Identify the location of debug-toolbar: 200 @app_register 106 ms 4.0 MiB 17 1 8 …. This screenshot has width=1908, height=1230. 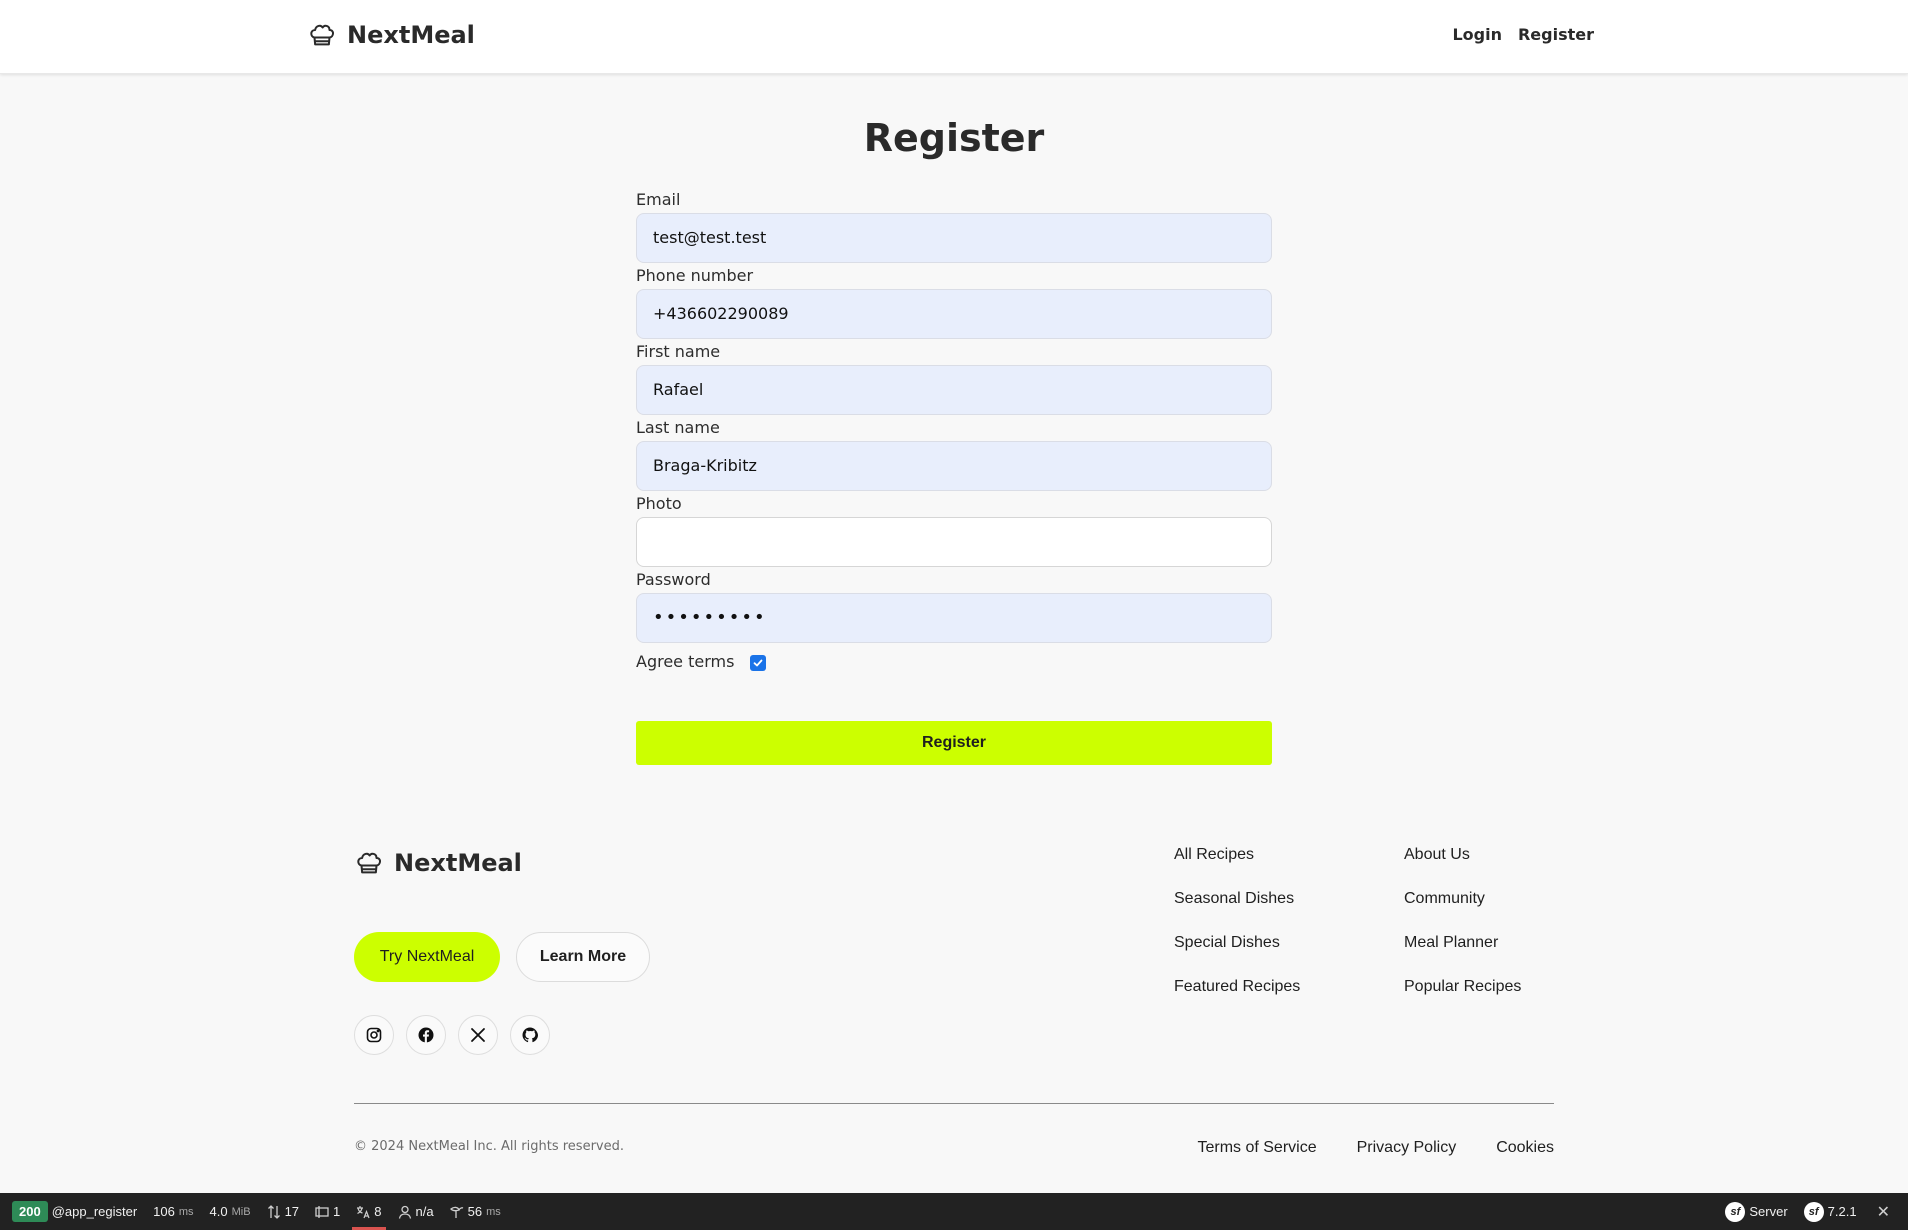
(954, 1211).